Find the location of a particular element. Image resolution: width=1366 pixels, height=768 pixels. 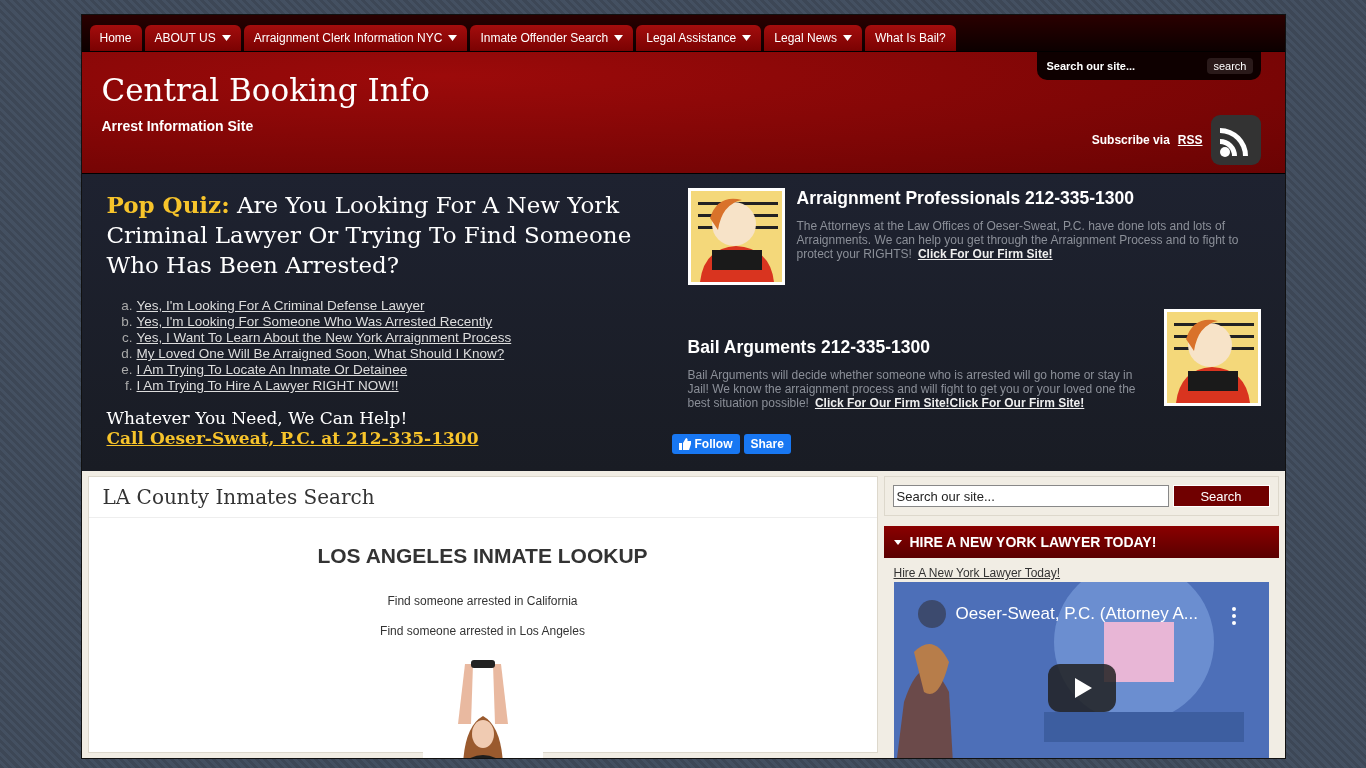

thumbs-up-icon is located at coordinates (684, 444).